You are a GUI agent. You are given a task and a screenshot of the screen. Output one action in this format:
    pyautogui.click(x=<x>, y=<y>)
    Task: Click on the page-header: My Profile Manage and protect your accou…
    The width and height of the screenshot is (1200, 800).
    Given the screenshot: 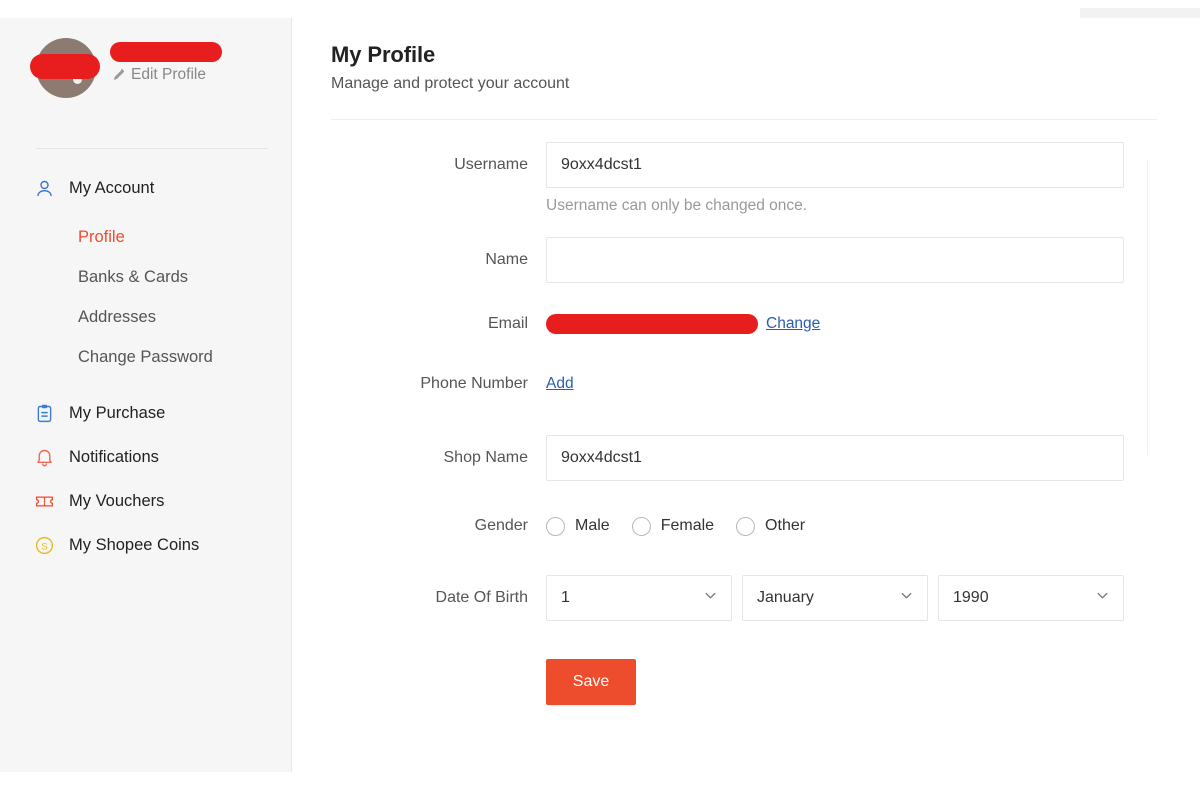 What is the action you would take?
    pyautogui.click(x=746, y=55)
    